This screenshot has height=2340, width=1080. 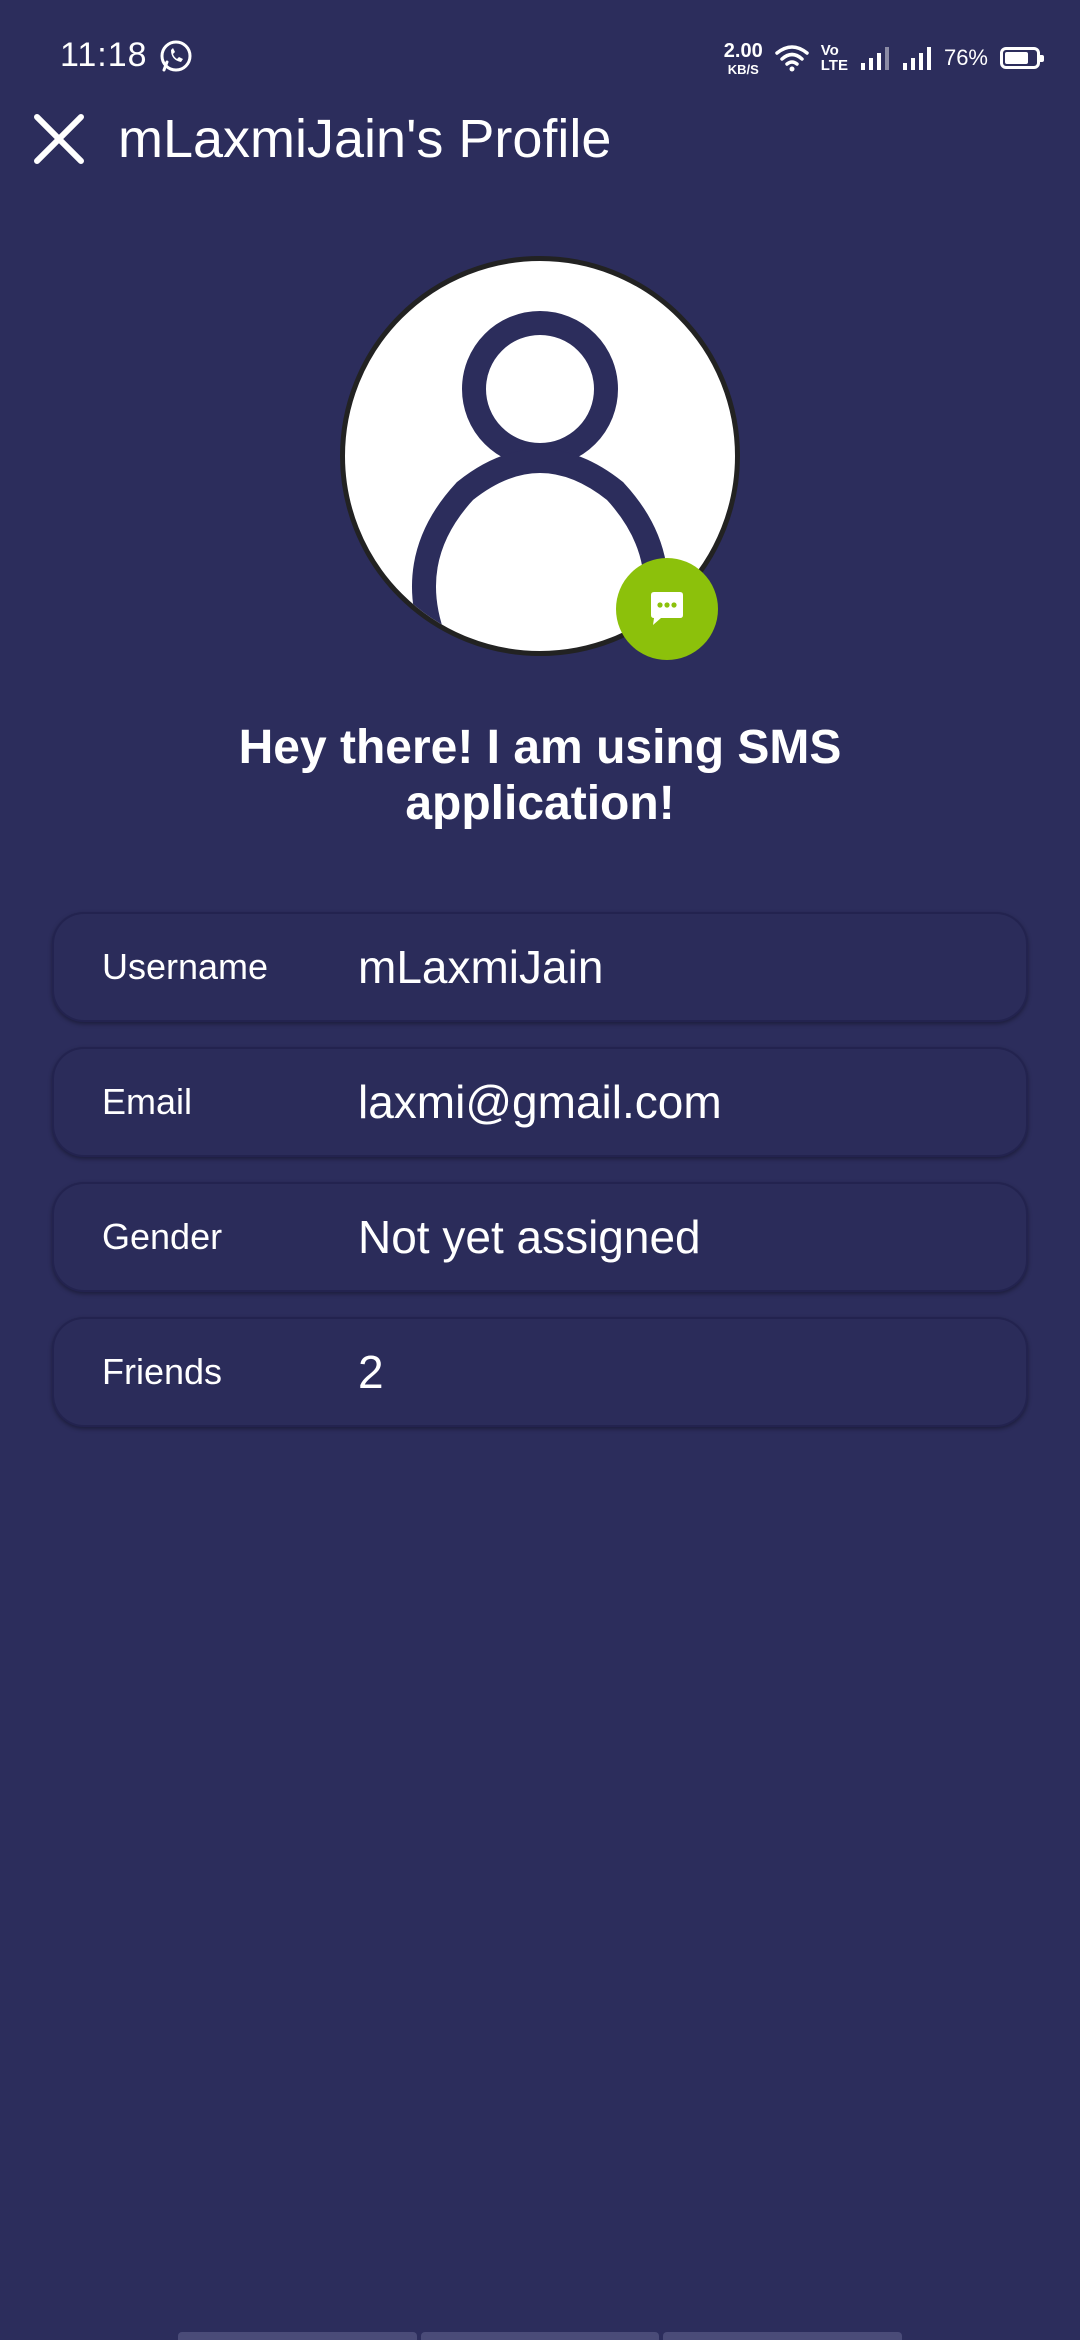 What do you see at coordinates (104, 55) in the screenshot?
I see `status-time: 11:18` at bounding box center [104, 55].